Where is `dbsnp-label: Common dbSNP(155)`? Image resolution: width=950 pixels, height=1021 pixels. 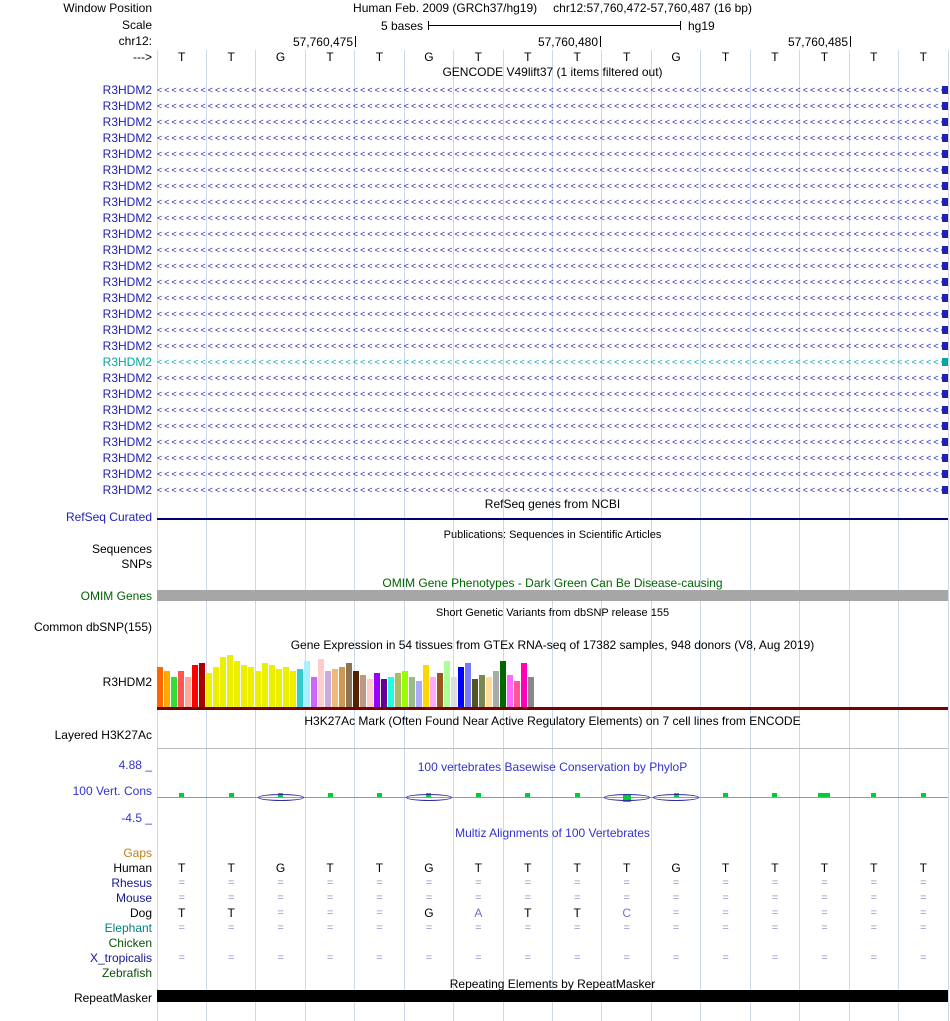 dbsnp-label: Common dbSNP(155) is located at coordinates (76, 627).